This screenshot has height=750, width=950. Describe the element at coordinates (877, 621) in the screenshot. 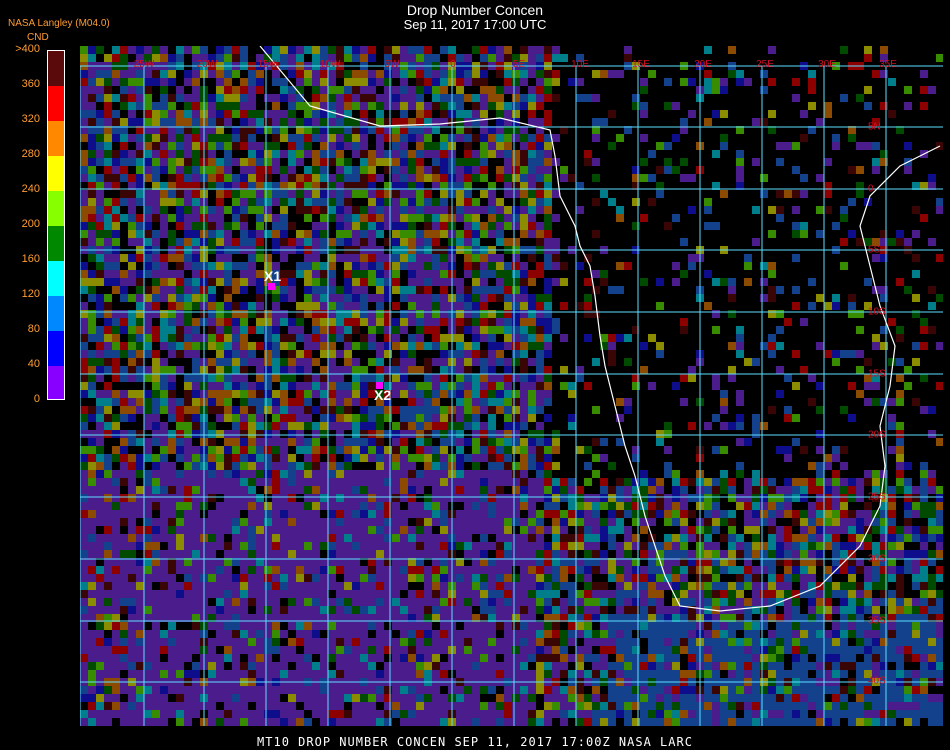

I see `latitude-label: 35S` at that location.